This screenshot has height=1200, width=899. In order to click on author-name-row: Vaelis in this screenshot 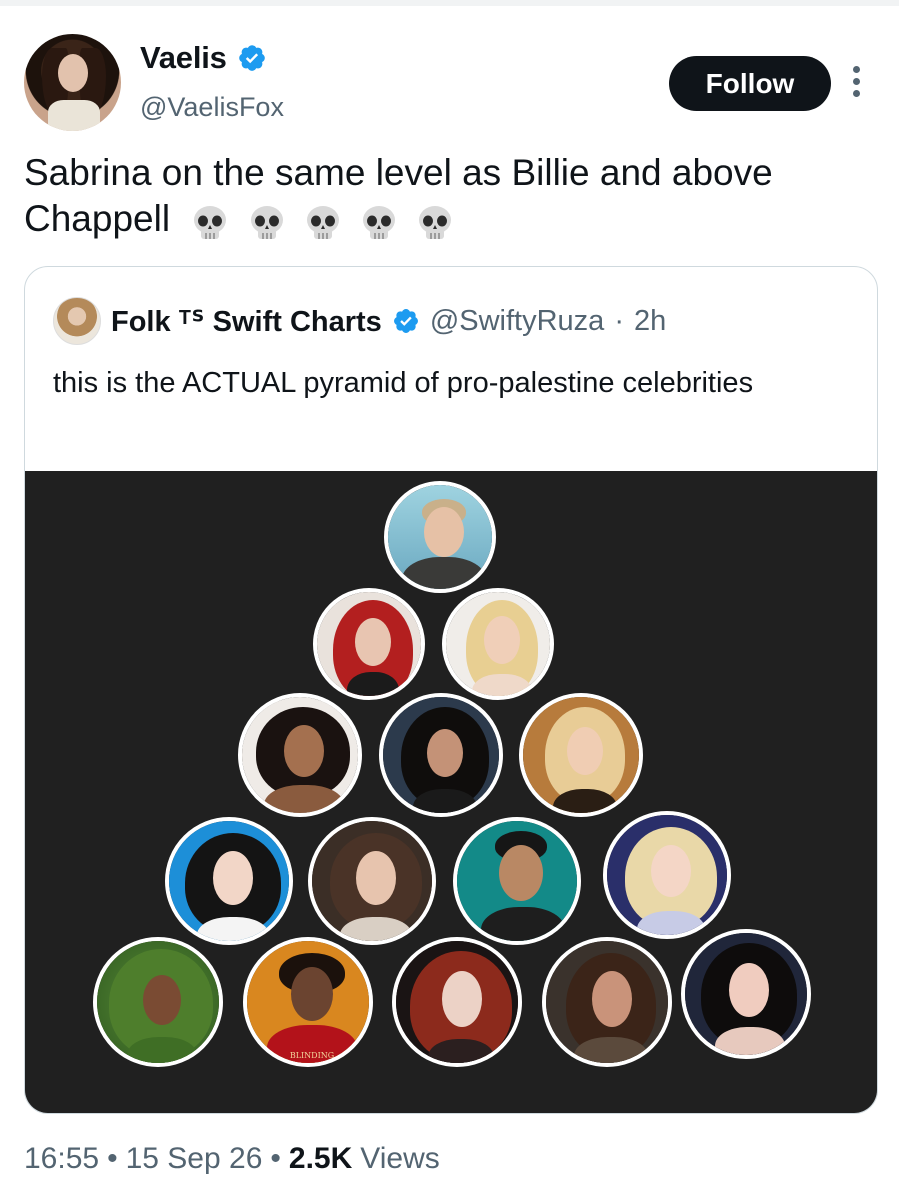, I will do `click(203, 58)`.